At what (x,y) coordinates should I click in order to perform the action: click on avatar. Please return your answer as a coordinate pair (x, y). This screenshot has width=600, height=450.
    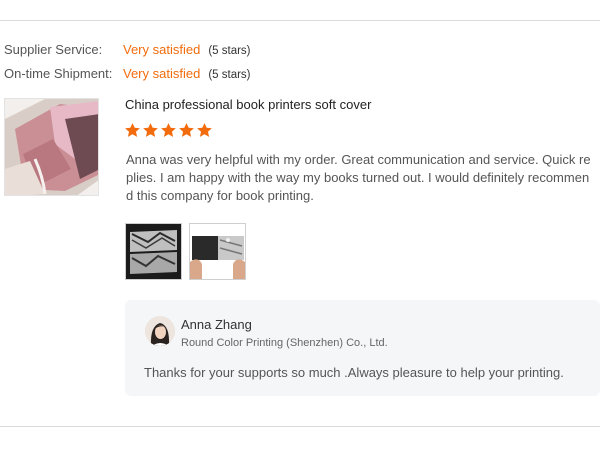
    Looking at the image, I should click on (160, 331).